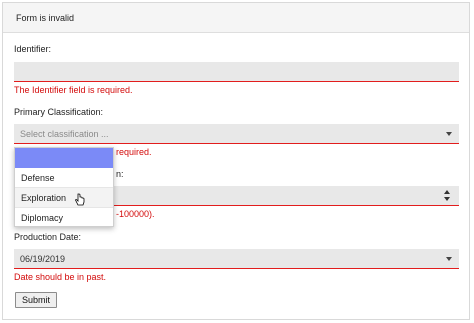  Describe the element at coordinates (135, 214) in the screenshot. I see `secondary-error: -100000).` at that location.